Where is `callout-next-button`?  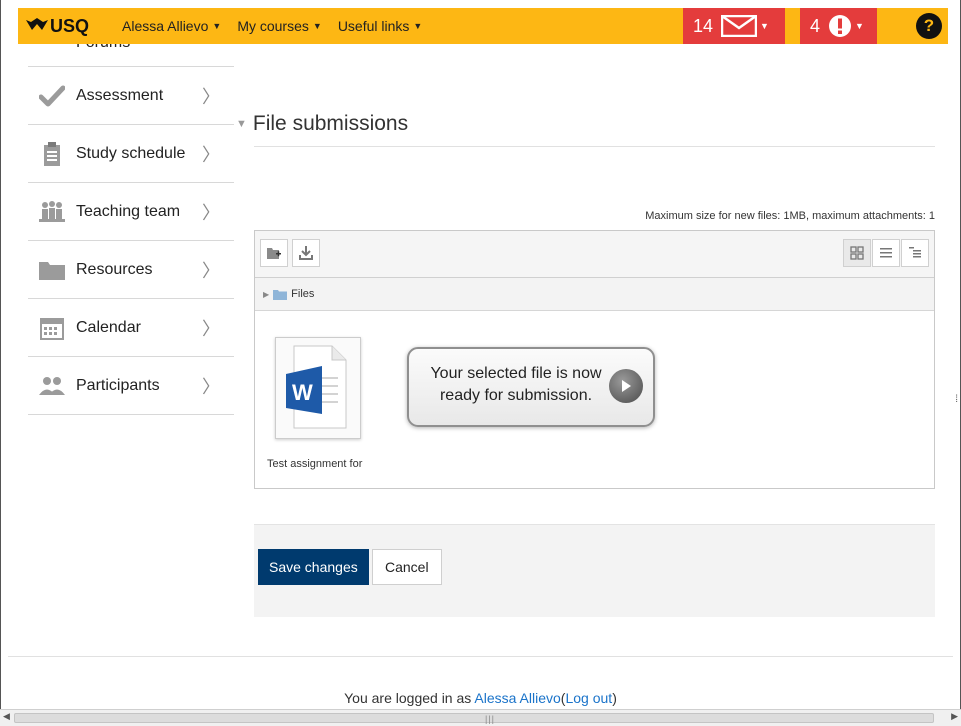
callout-next-button is located at coordinates (626, 386).